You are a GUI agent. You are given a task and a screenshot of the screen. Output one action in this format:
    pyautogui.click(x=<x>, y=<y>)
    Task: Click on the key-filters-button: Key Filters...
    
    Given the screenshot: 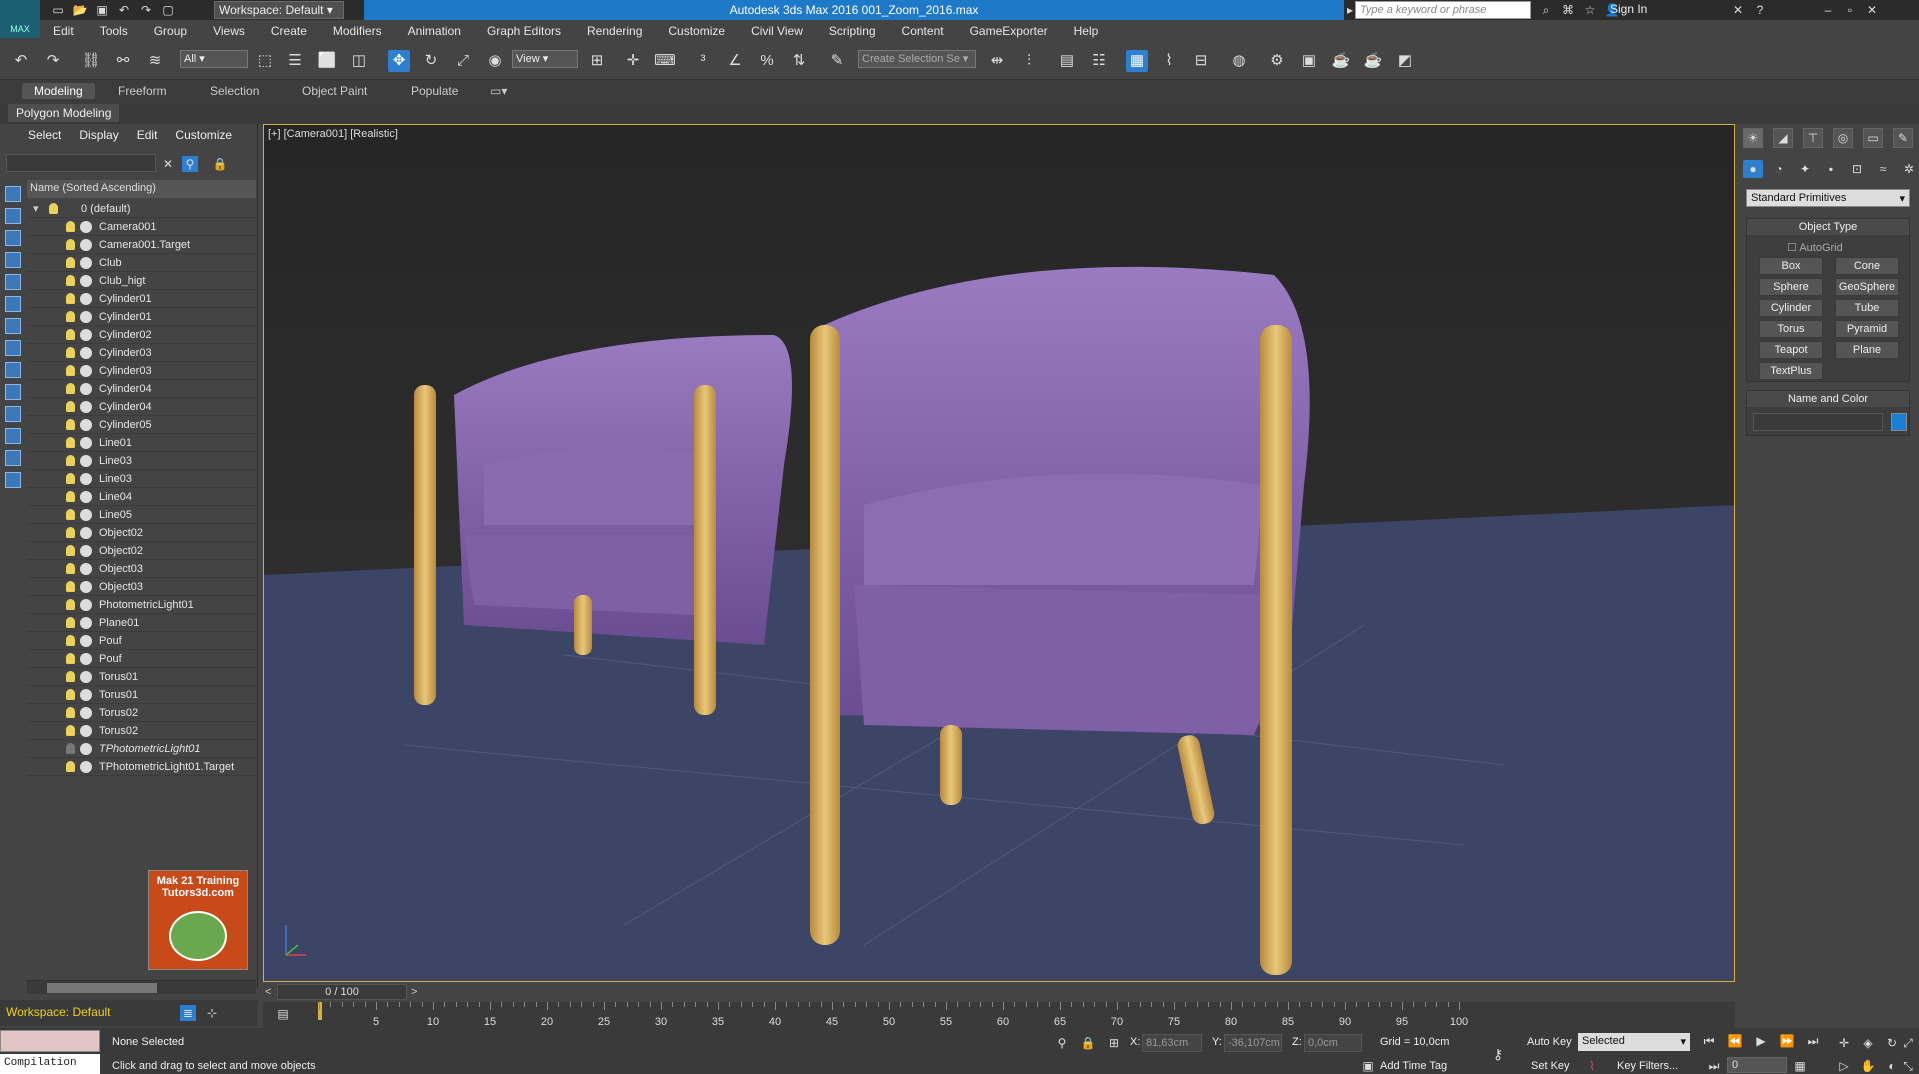 What is the action you would take?
    pyautogui.click(x=1647, y=1066)
    